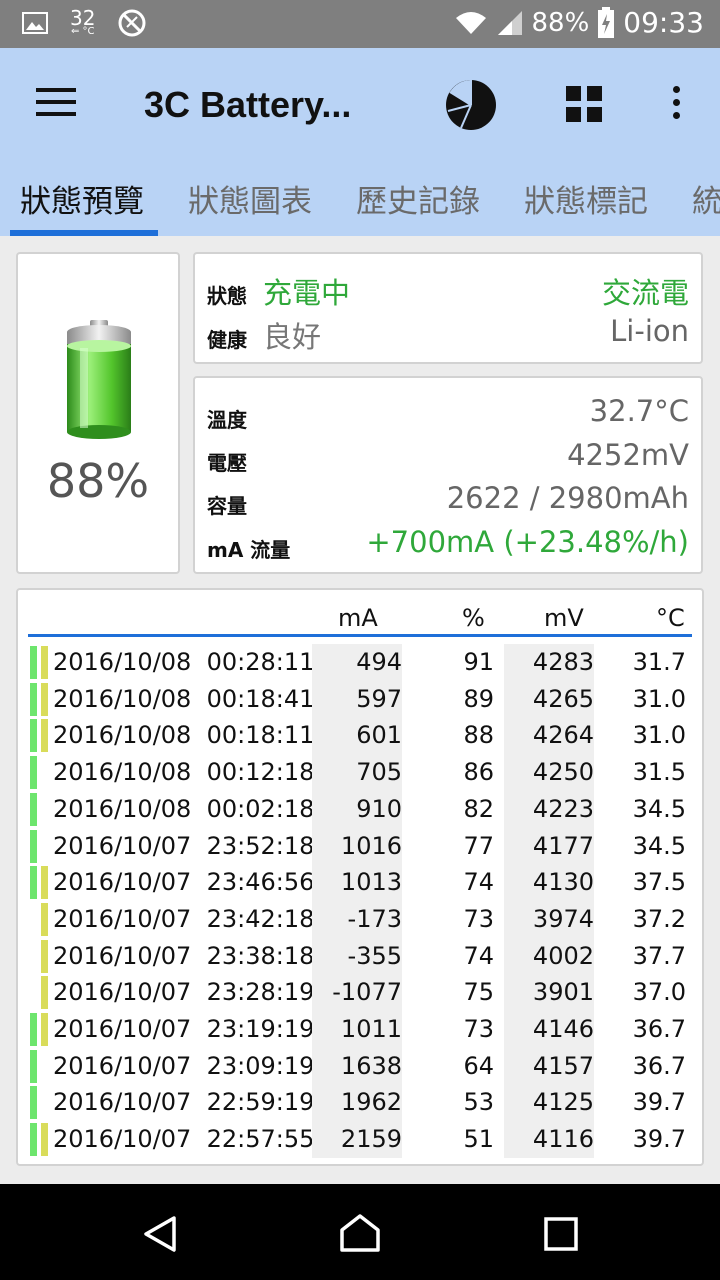 This screenshot has height=1280, width=720. I want to click on table-row: 2016/10/07 23:19:19 1011 73 4146 36.7, so click(360, 1029).